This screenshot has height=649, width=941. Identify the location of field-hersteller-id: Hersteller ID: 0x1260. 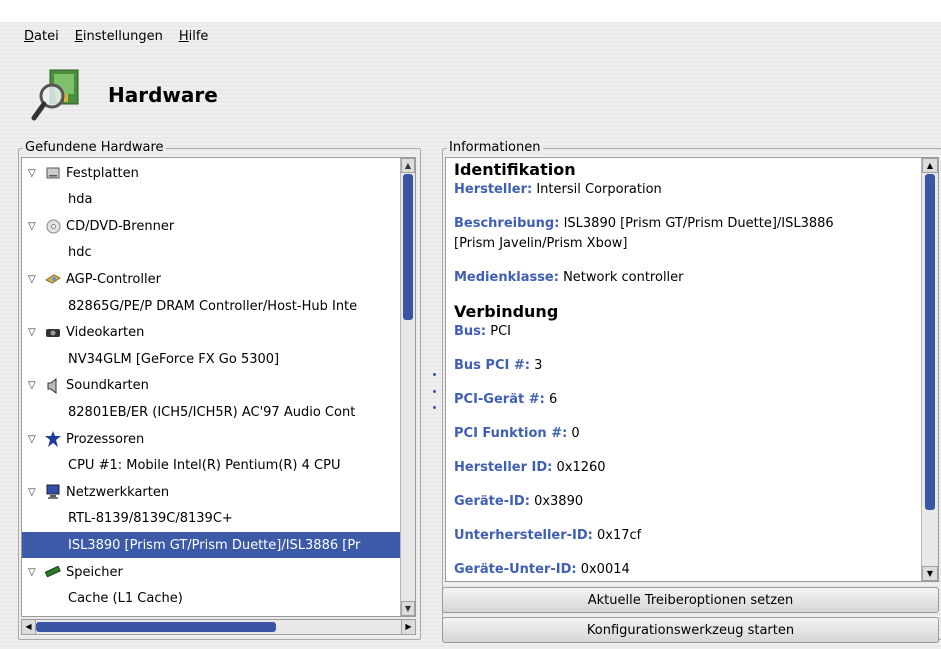
(530, 467).